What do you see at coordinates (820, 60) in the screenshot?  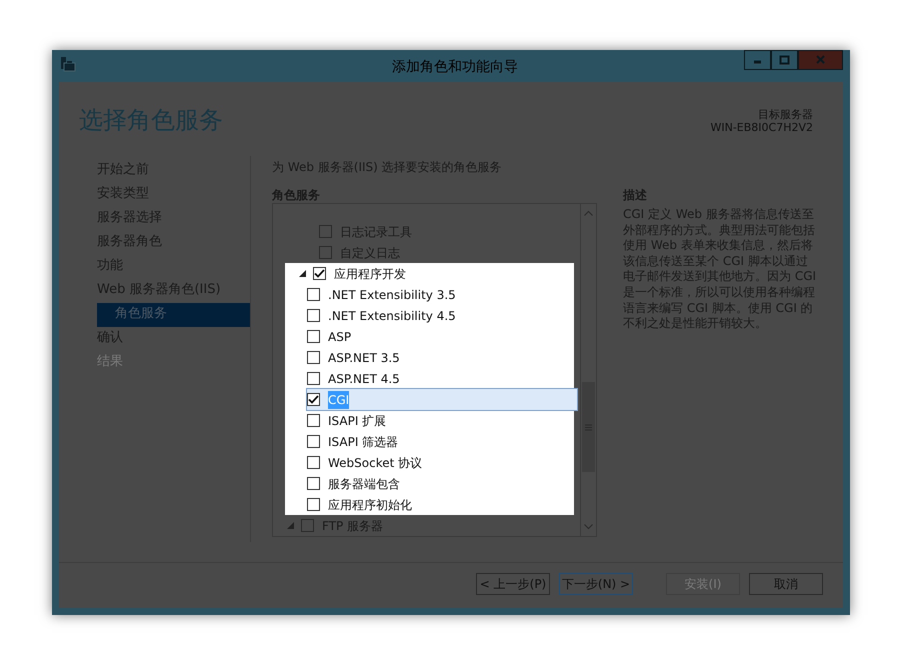 I see `close-icon` at bounding box center [820, 60].